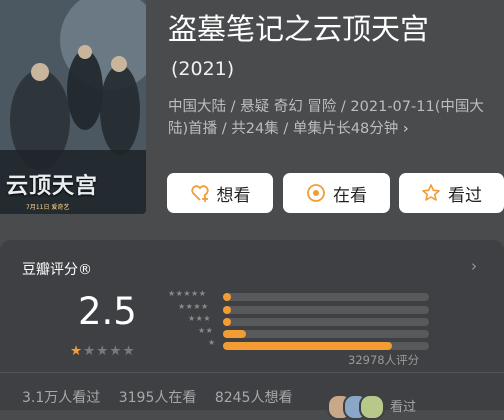 The height and width of the screenshot is (420, 504). I want to click on want-label: 想看, so click(233, 195).